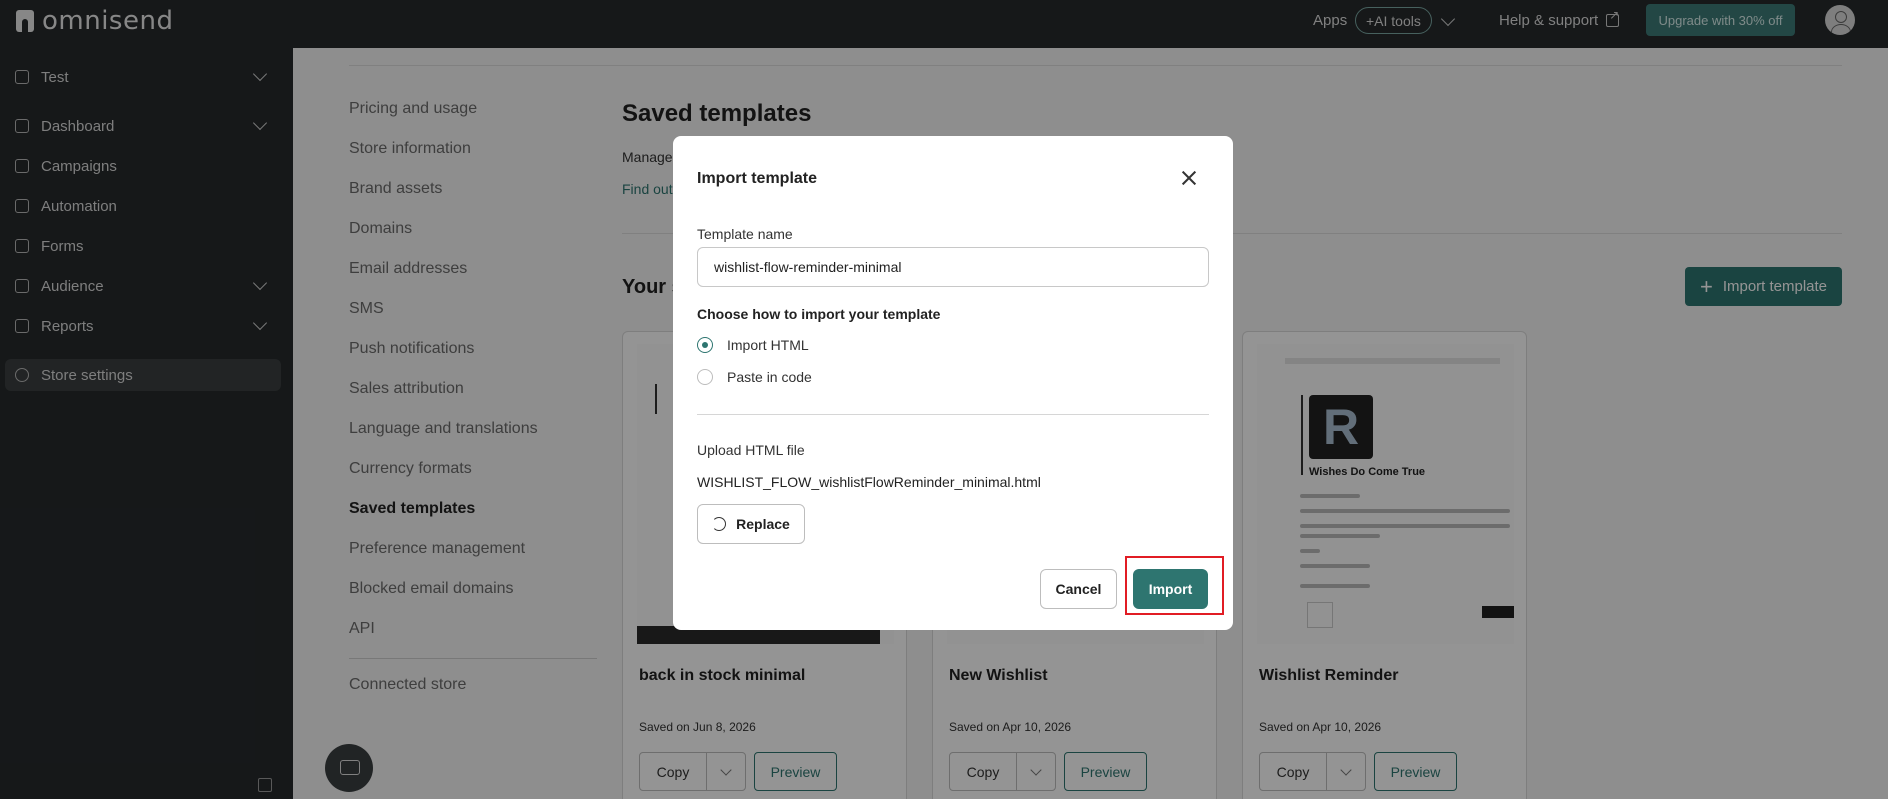 The image size is (1888, 799). Describe the element at coordinates (751, 450) in the screenshot. I see `upload-label: Upload HTML file` at that location.